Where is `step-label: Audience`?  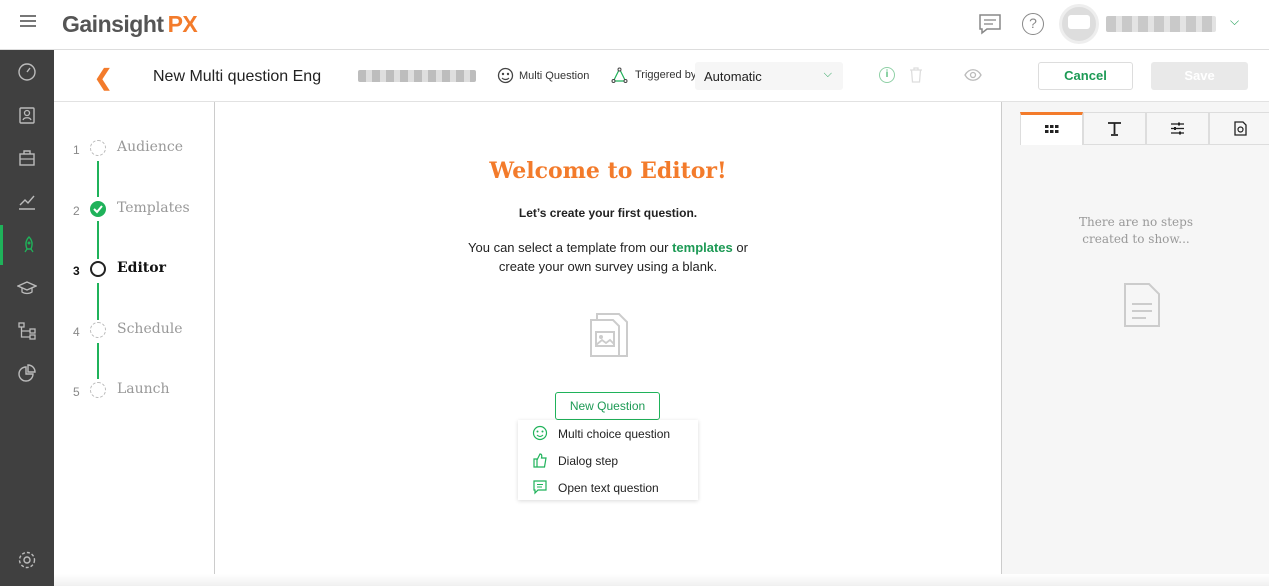 step-label: Audience is located at coordinates (150, 147).